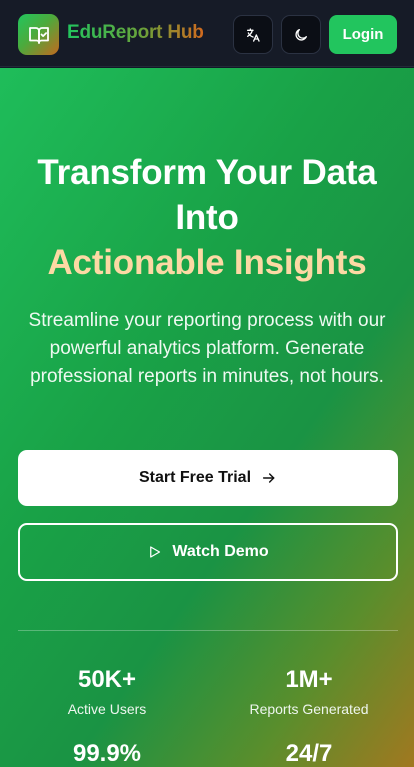 The width and height of the screenshot is (414, 767). I want to click on stat-value: 50K+, so click(107, 679).